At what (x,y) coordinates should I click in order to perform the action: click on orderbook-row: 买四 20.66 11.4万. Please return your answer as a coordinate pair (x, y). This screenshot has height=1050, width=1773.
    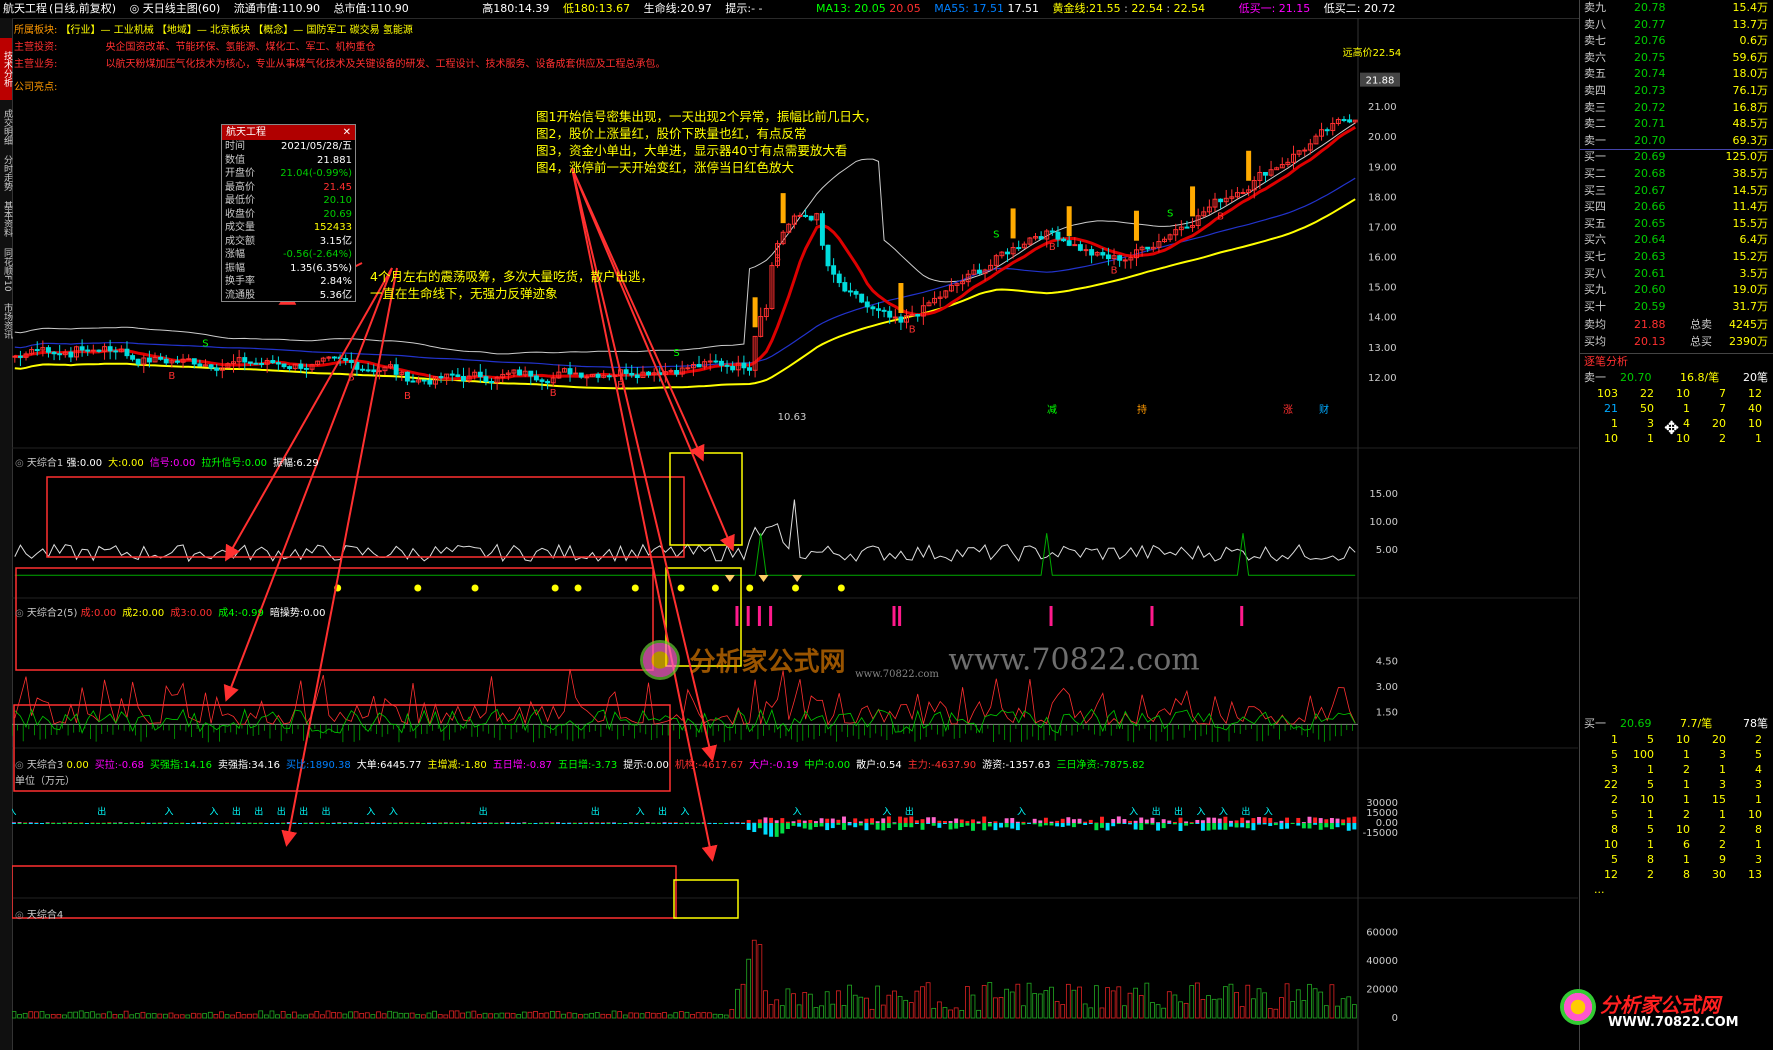
    Looking at the image, I should click on (1676, 207).